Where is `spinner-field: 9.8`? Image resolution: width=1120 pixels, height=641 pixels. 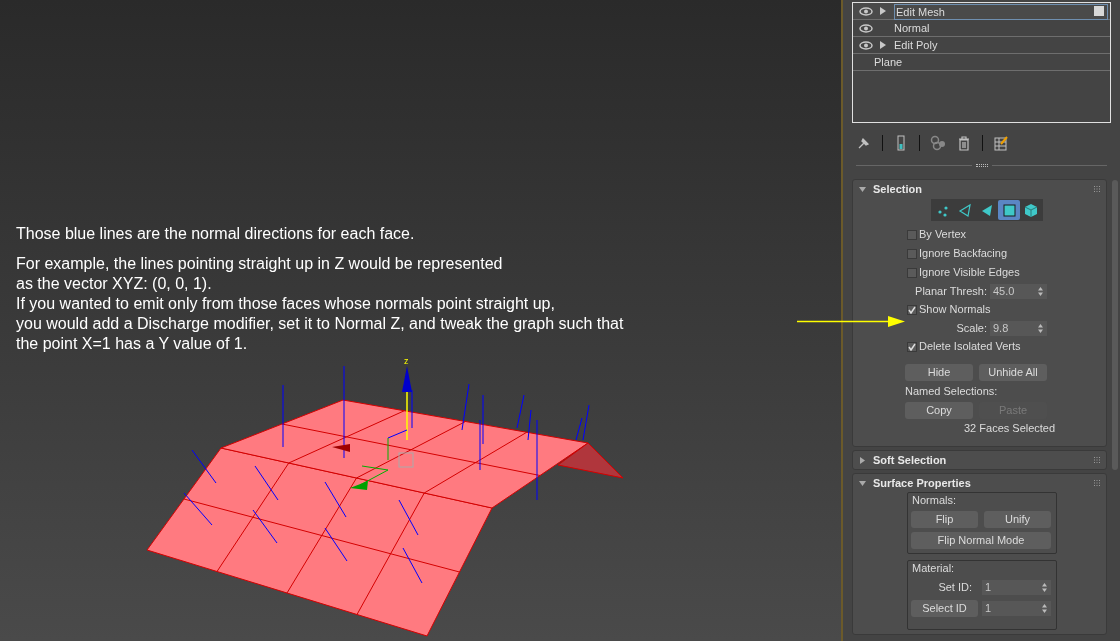 spinner-field: 9.8 is located at coordinates (1018, 328).